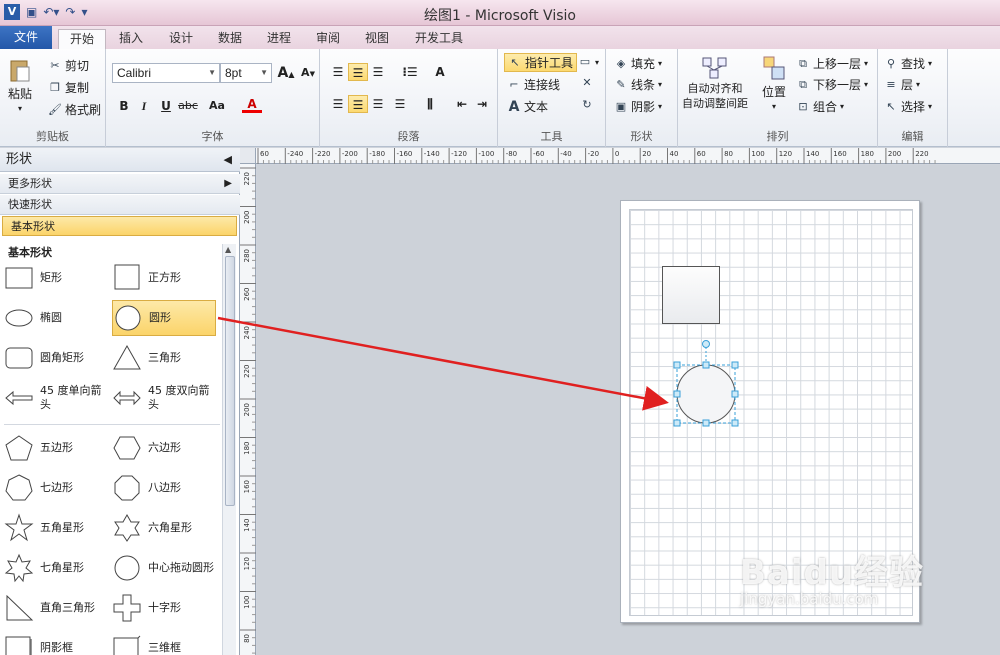 The height and width of the screenshot is (655, 1000). What do you see at coordinates (638, 106) in the screenshot?
I see `shadow-button: ▣ 阴影 ▾` at bounding box center [638, 106].